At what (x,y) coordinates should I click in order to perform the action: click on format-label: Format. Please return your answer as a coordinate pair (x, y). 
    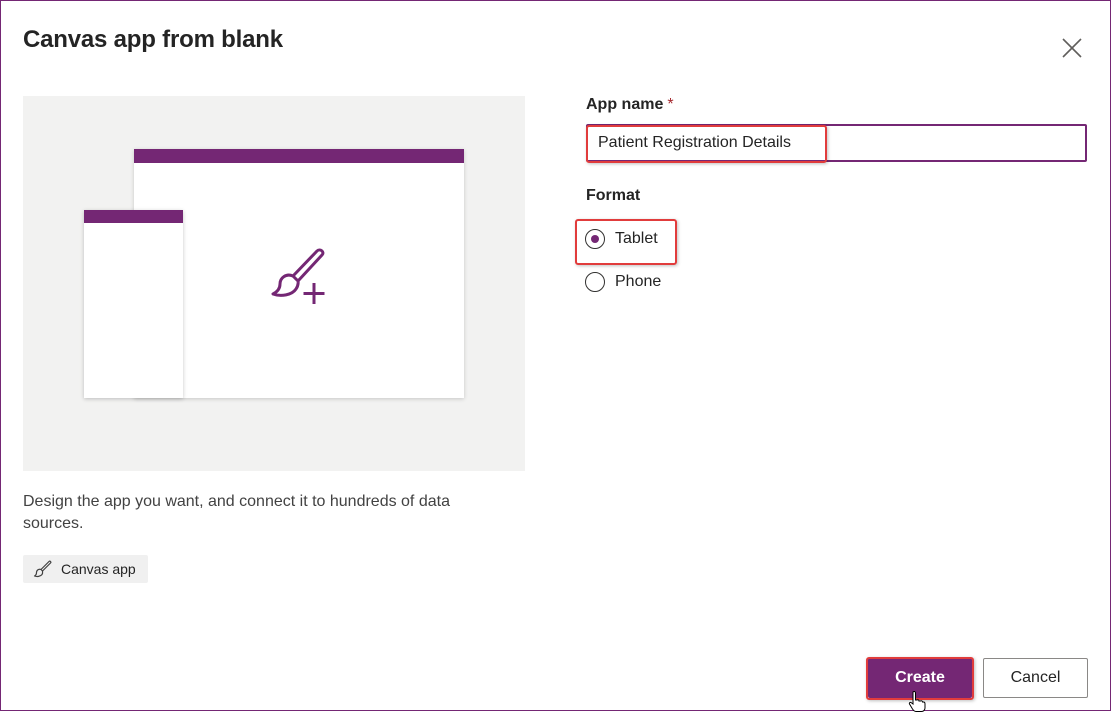
    Looking at the image, I should click on (613, 195).